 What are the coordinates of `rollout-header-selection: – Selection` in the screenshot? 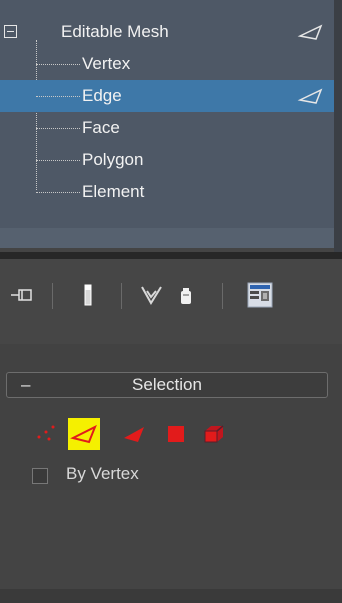 It's located at (167, 385).